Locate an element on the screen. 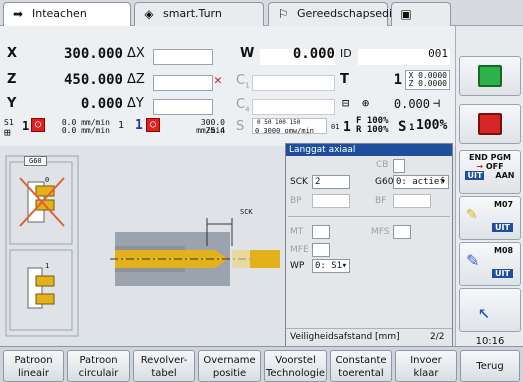  rapid-override: R 100% is located at coordinates (372, 130).